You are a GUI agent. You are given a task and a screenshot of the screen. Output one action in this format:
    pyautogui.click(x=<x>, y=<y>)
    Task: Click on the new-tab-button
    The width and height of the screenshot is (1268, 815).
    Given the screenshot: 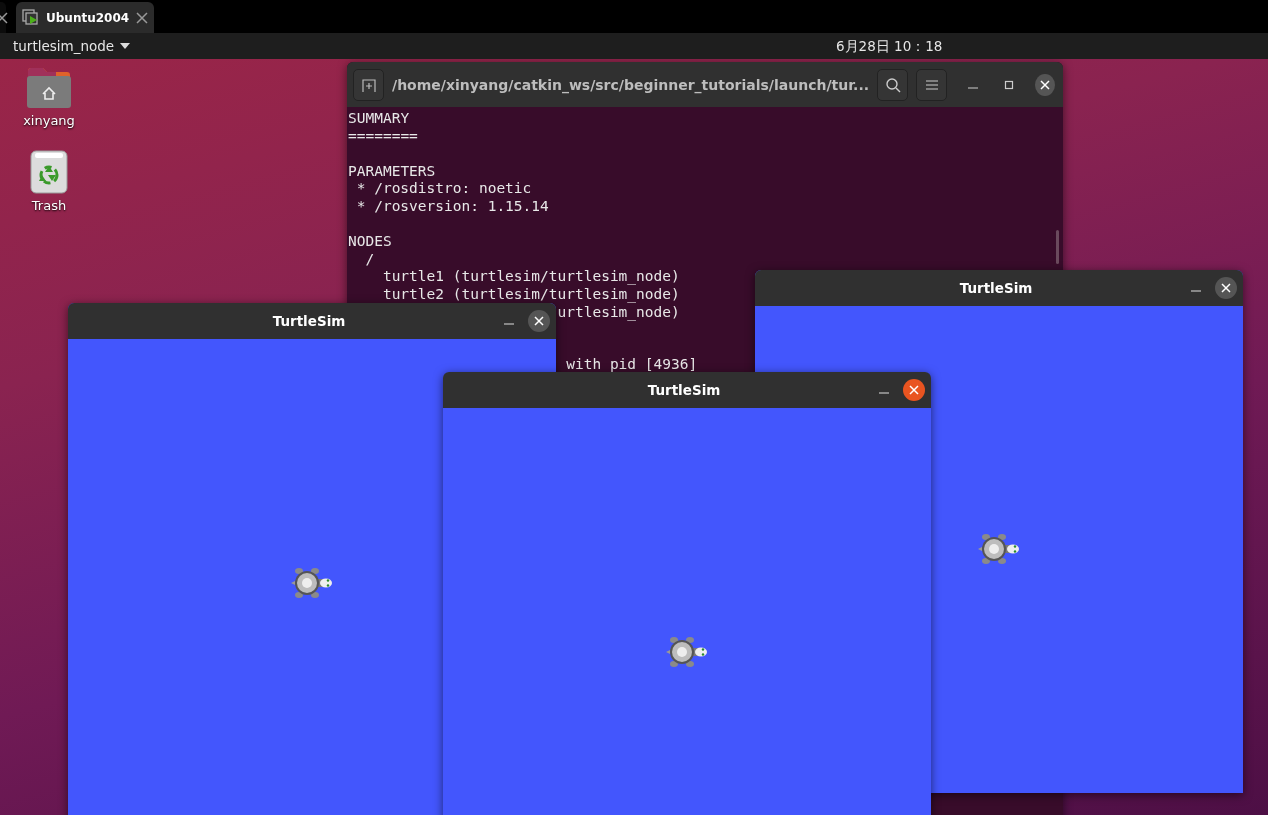 What is the action you would take?
    pyautogui.click(x=369, y=84)
    